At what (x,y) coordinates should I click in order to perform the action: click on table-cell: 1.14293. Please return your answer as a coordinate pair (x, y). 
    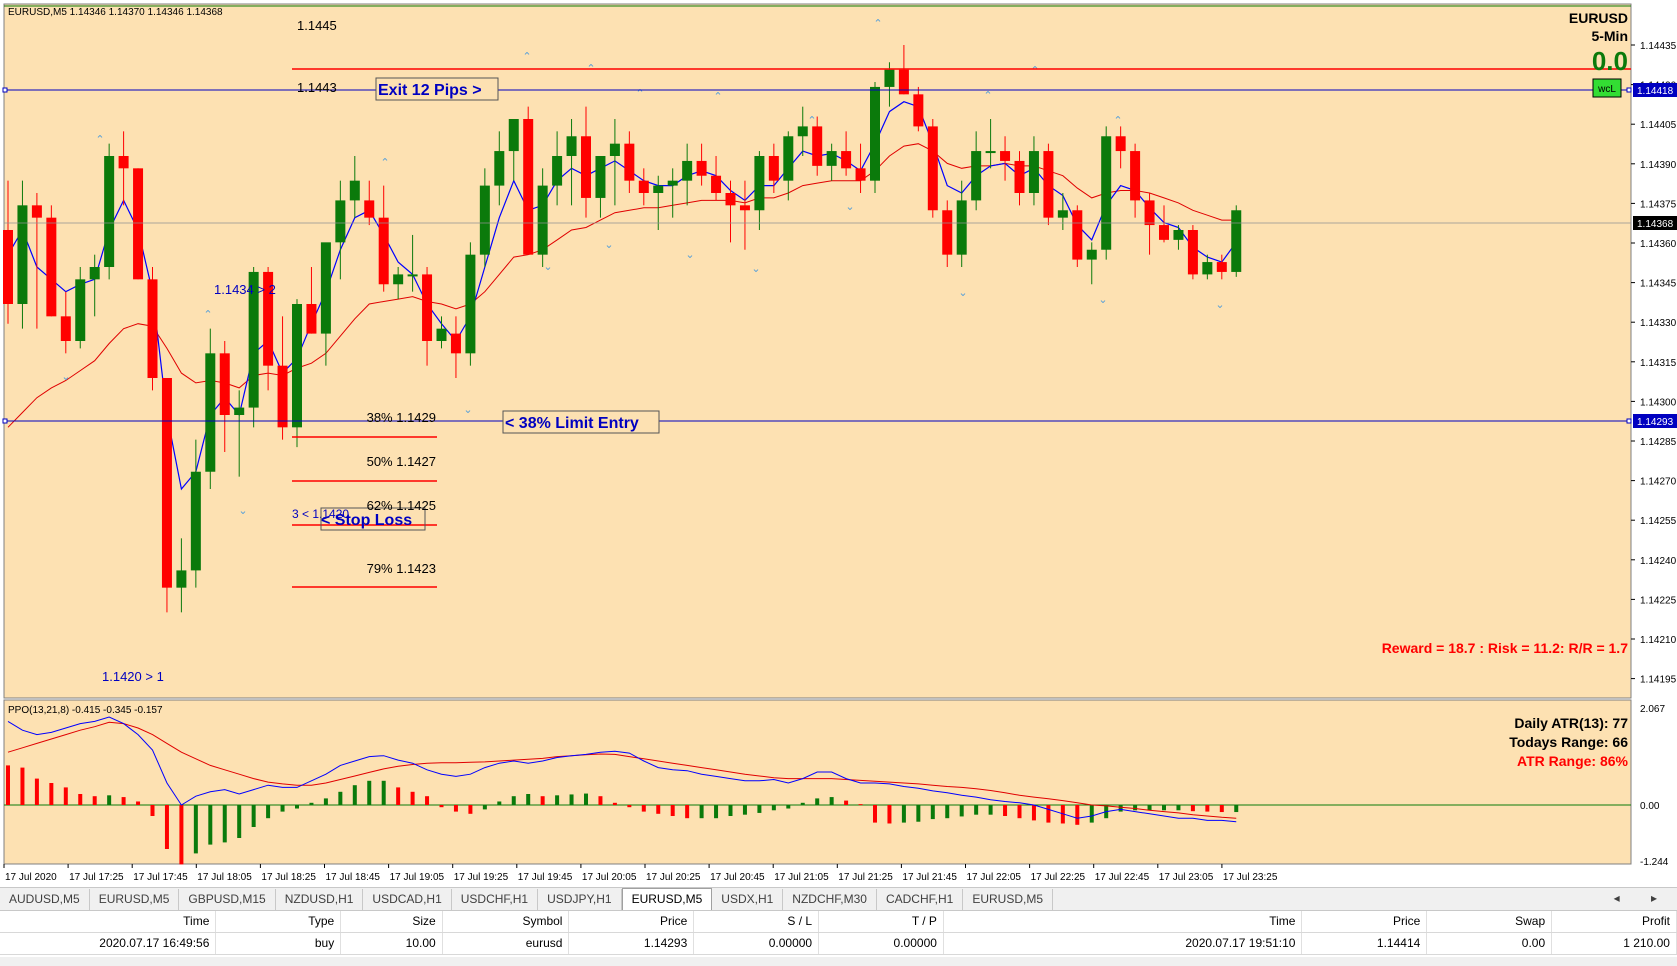
    Looking at the image, I should click on (632, 943).